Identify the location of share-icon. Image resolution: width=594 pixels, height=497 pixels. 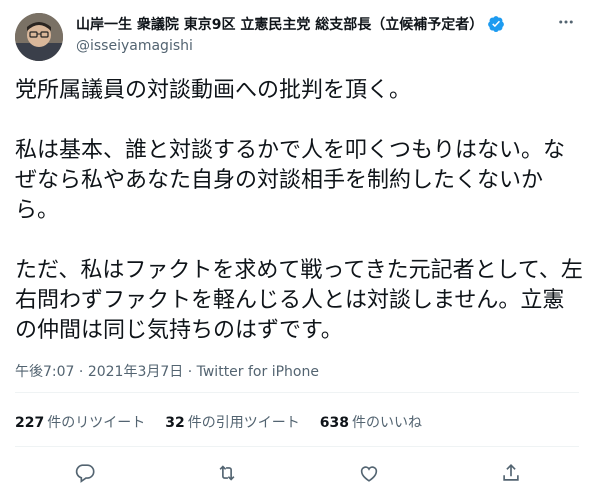
(511, 472).